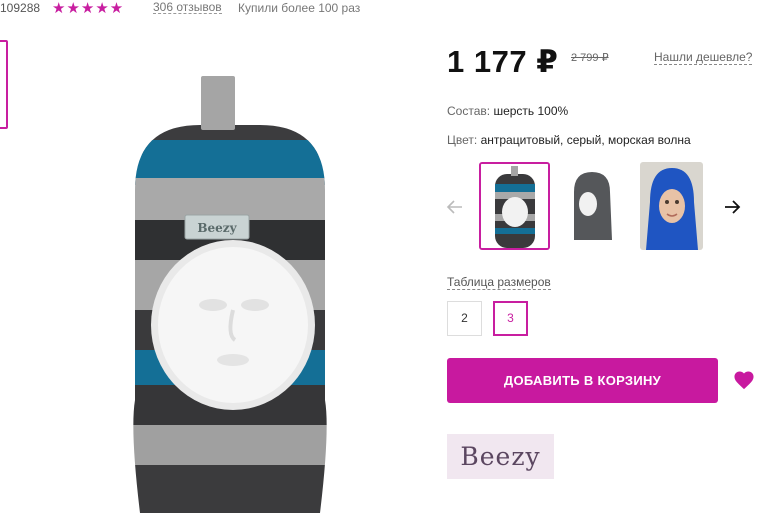 This screenshot has height=513, width=770. I want to click on reviews-link: 306 отзывов, so click(187, 7).